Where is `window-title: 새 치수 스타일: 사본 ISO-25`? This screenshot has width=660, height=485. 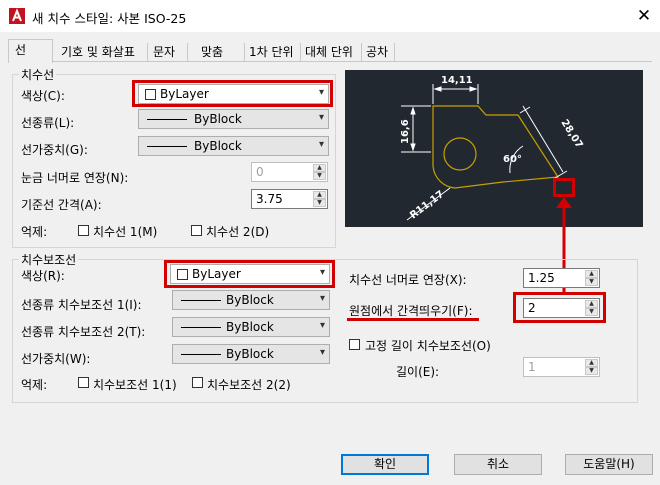 window-title: 새 치수 스타일: 사본 ISO-25 is located at coordinates (109, 18).